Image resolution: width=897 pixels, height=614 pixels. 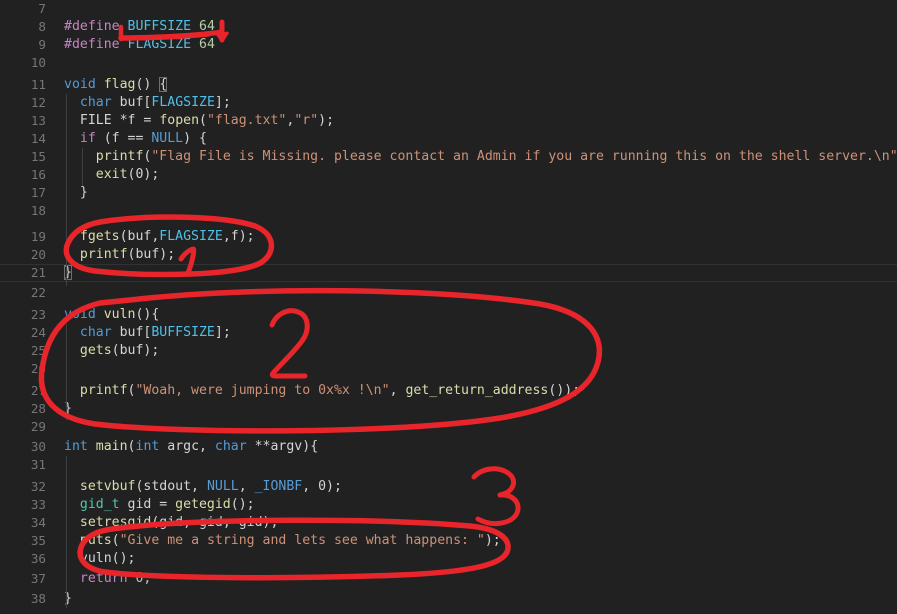 I want to click on line-number: 19, so click(x=38, y=236).